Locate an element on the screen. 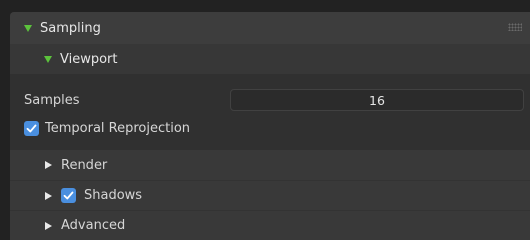 This screenshot has width=530, height=240. temporal-reprojection-label: Temporal Reprojection is located at coordinates (118, 128).